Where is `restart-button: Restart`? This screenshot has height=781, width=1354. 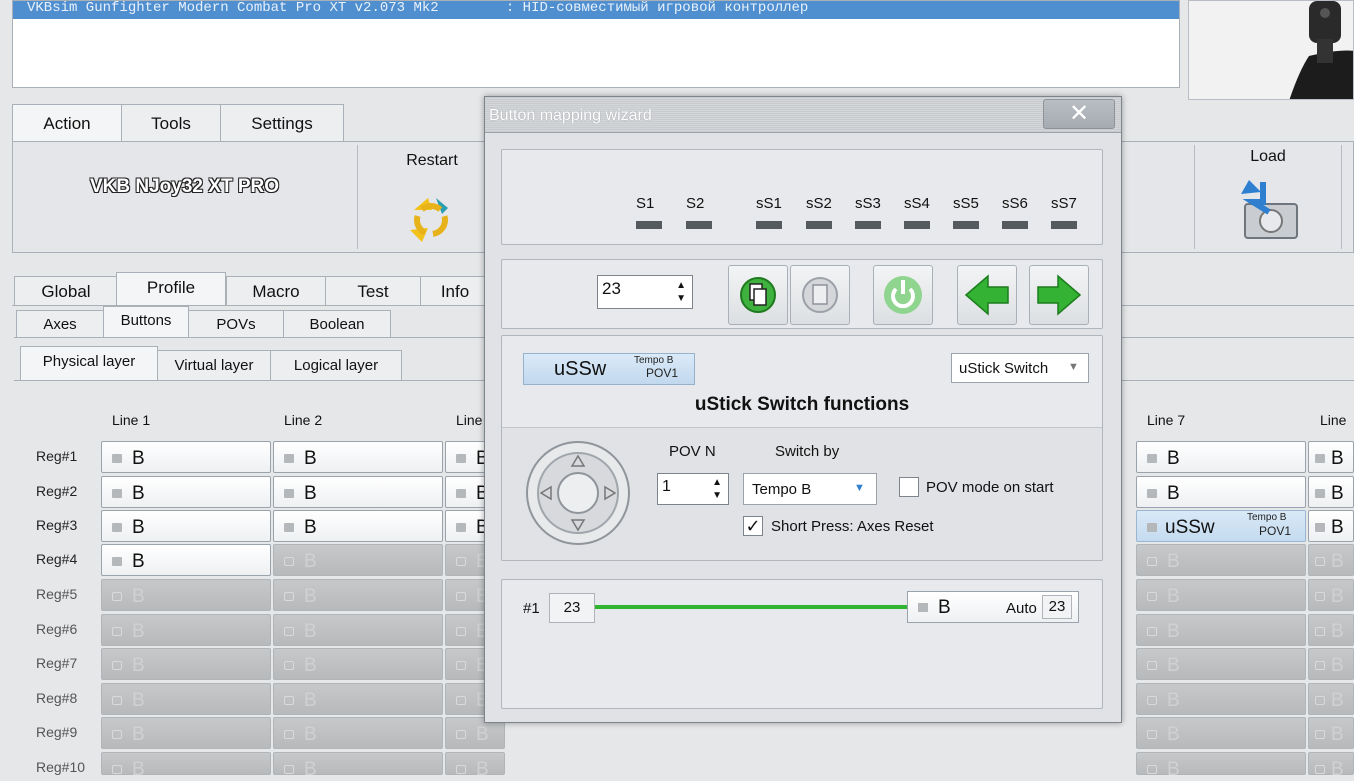 restart-button: Restart is located at coordinates (422, 198).